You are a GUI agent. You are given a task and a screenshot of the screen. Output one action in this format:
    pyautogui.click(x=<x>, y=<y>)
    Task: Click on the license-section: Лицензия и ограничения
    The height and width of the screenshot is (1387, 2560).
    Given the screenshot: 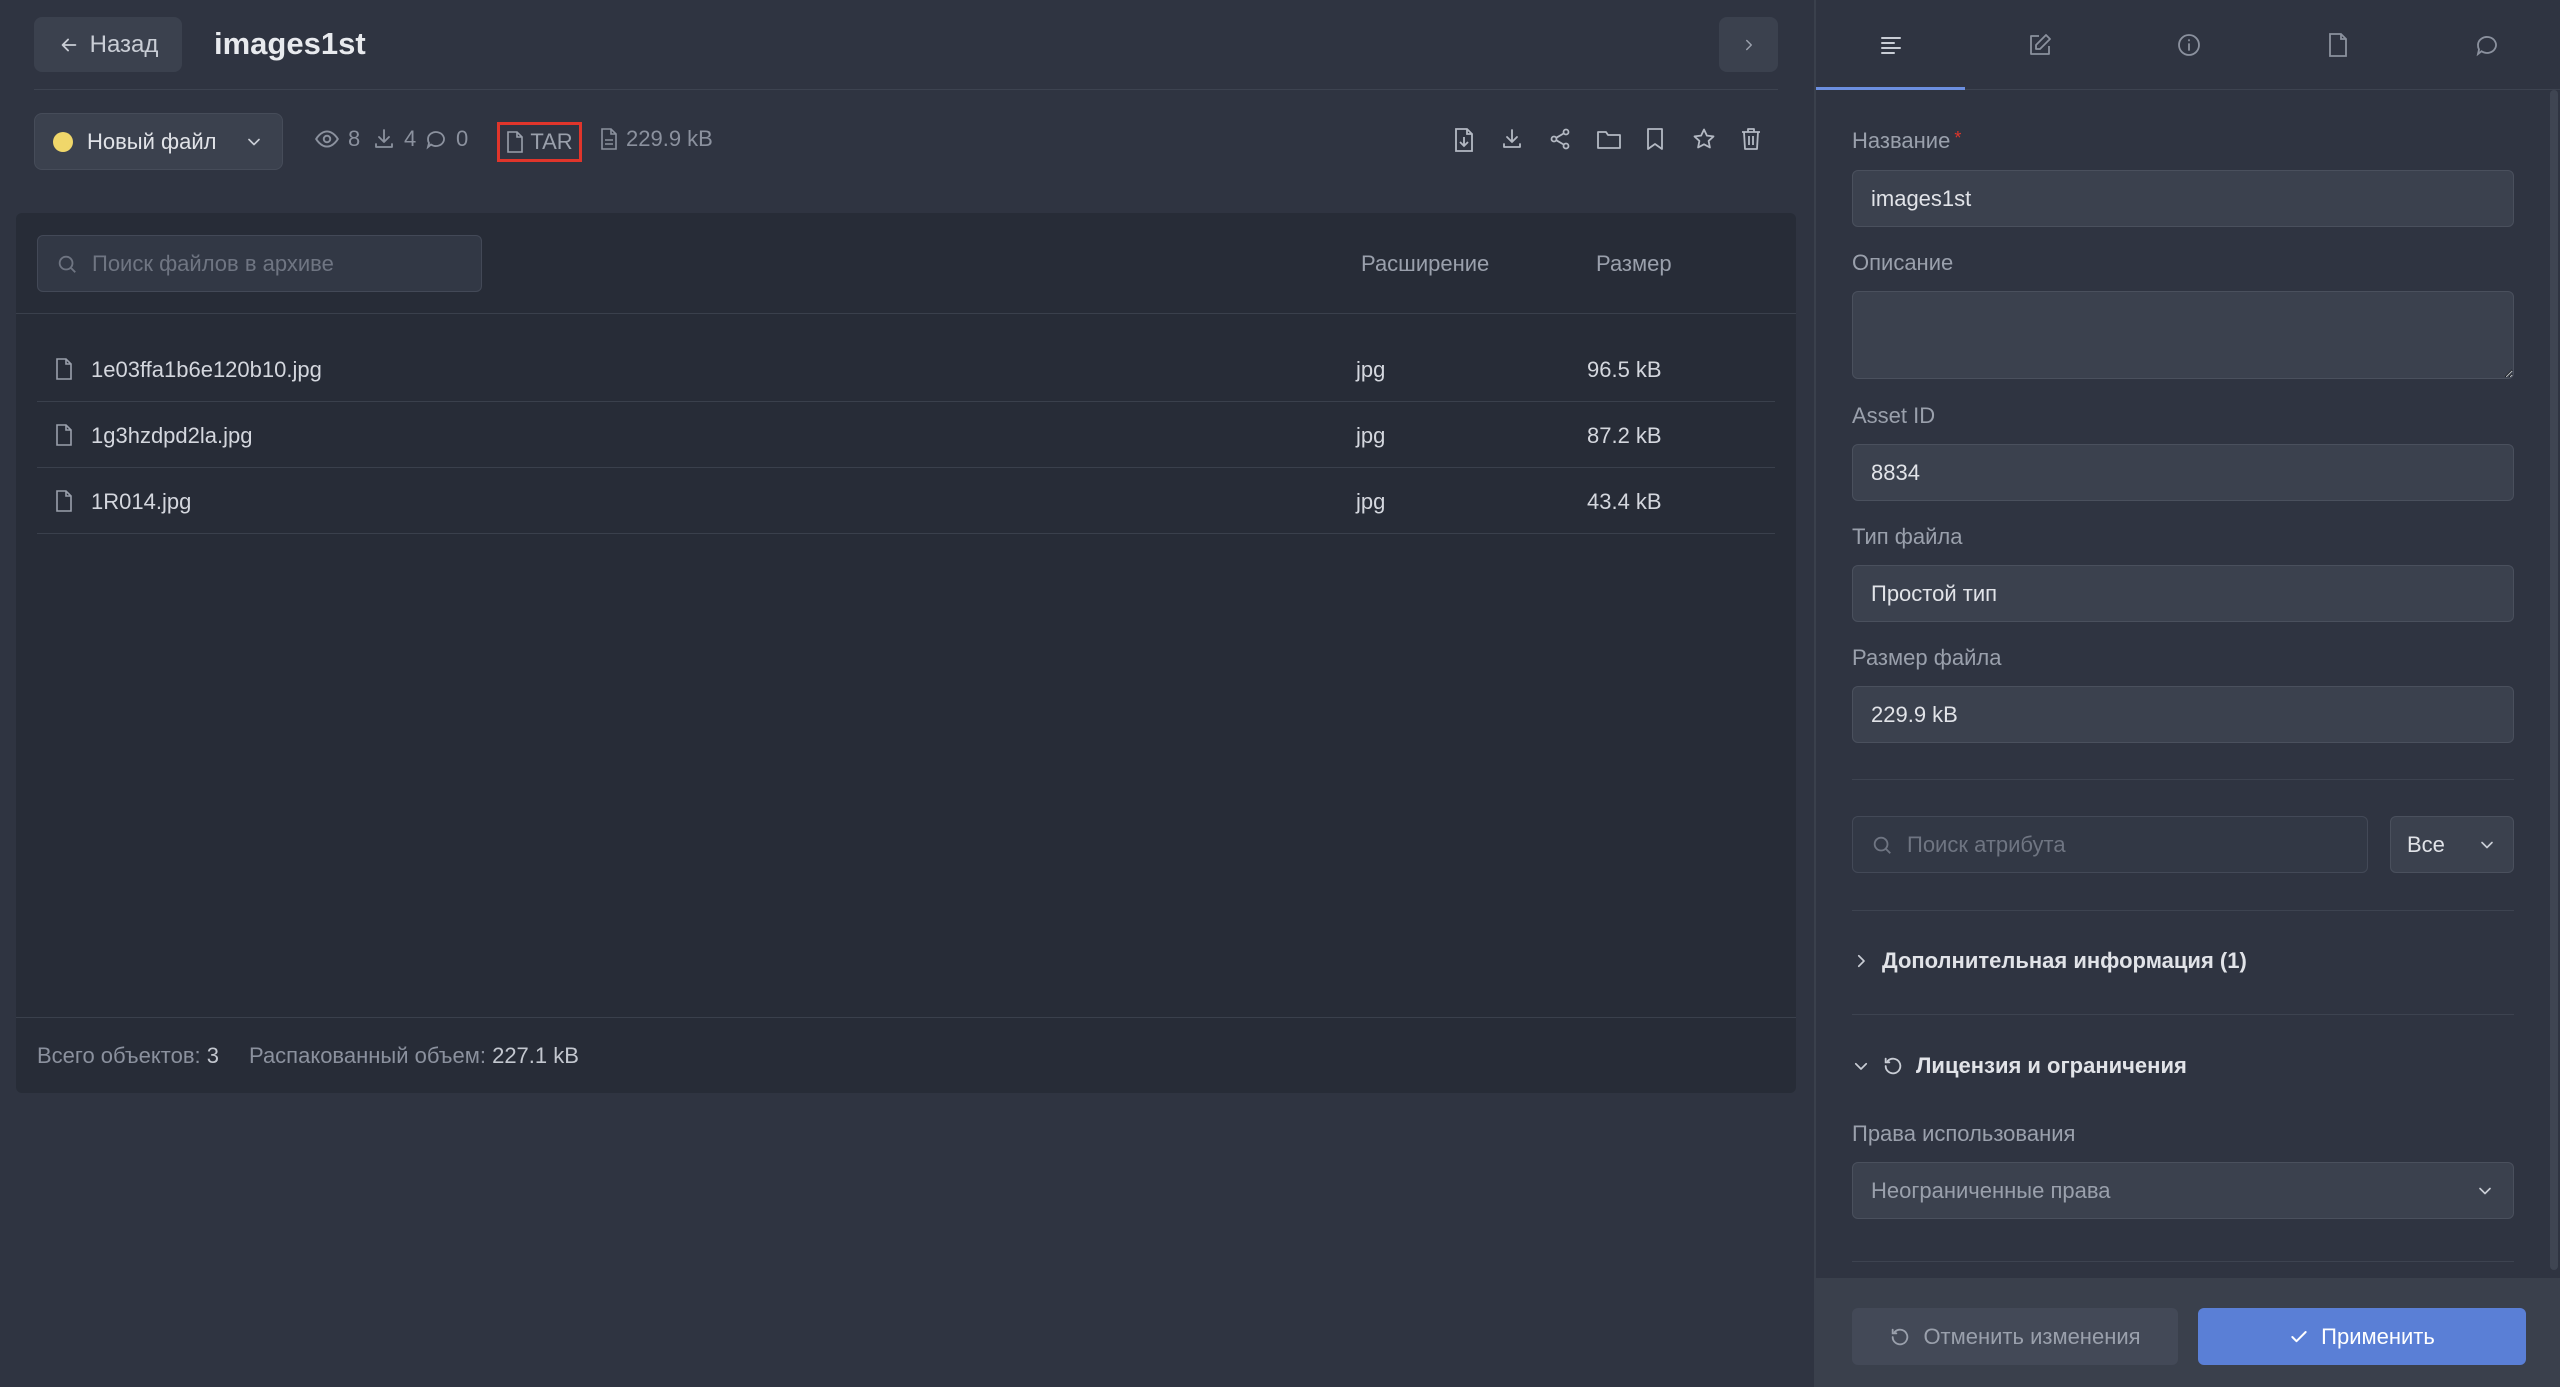 What is the action you would take?
    pyautogui.click(x=2019, y=1066)
    